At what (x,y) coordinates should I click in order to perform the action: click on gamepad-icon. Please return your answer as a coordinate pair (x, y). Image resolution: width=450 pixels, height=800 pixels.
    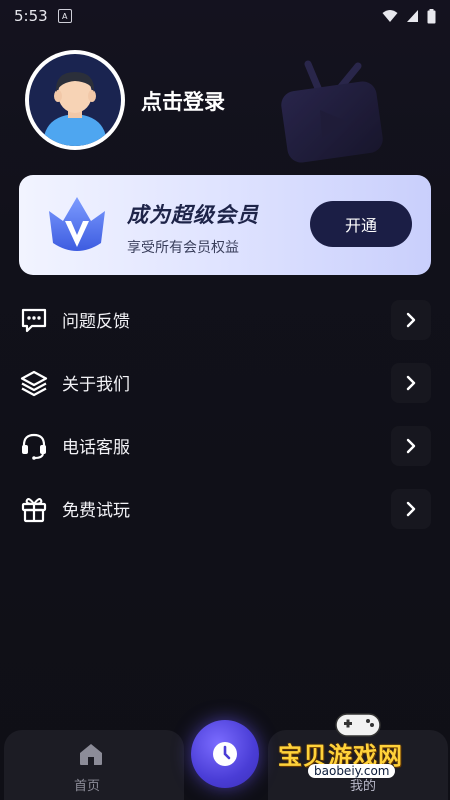
    Looking at the image, I should click on (358, 725).